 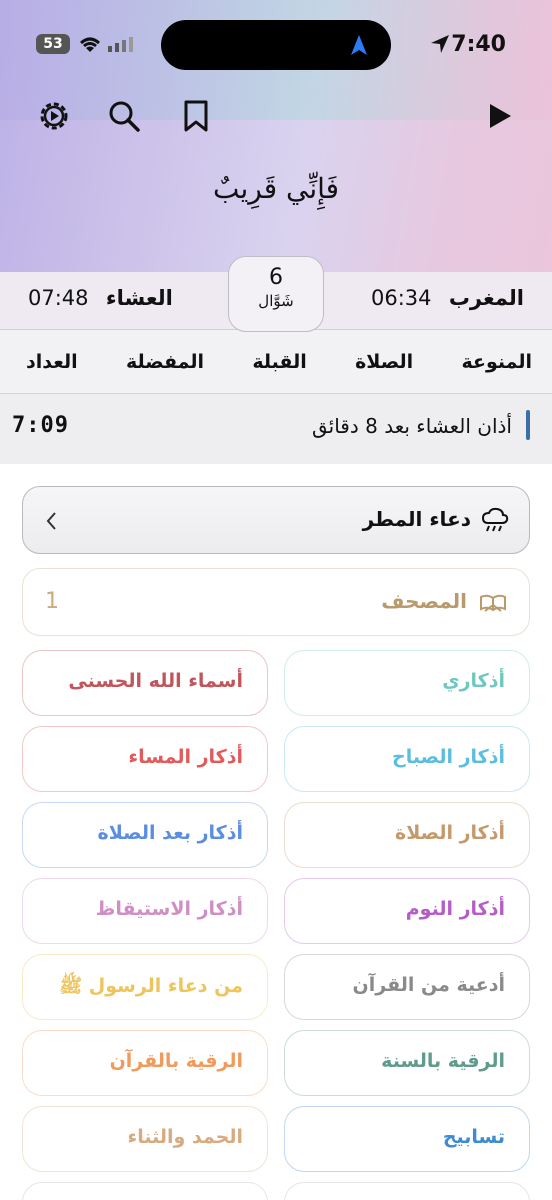 What do you see at coordinates (169, 909) in the screenshot?
I see `card-label: أذكار الاستيقاظ` at bounding box center [169, 909].